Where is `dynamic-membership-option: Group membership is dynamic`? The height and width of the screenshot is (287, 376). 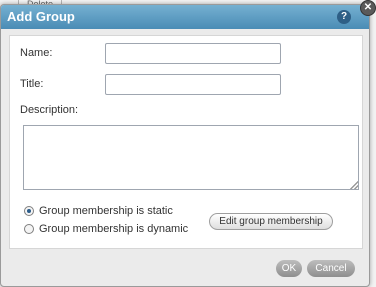 dynamic-membership-option: Group membership is dynamic is located at coordinates (106, 229).